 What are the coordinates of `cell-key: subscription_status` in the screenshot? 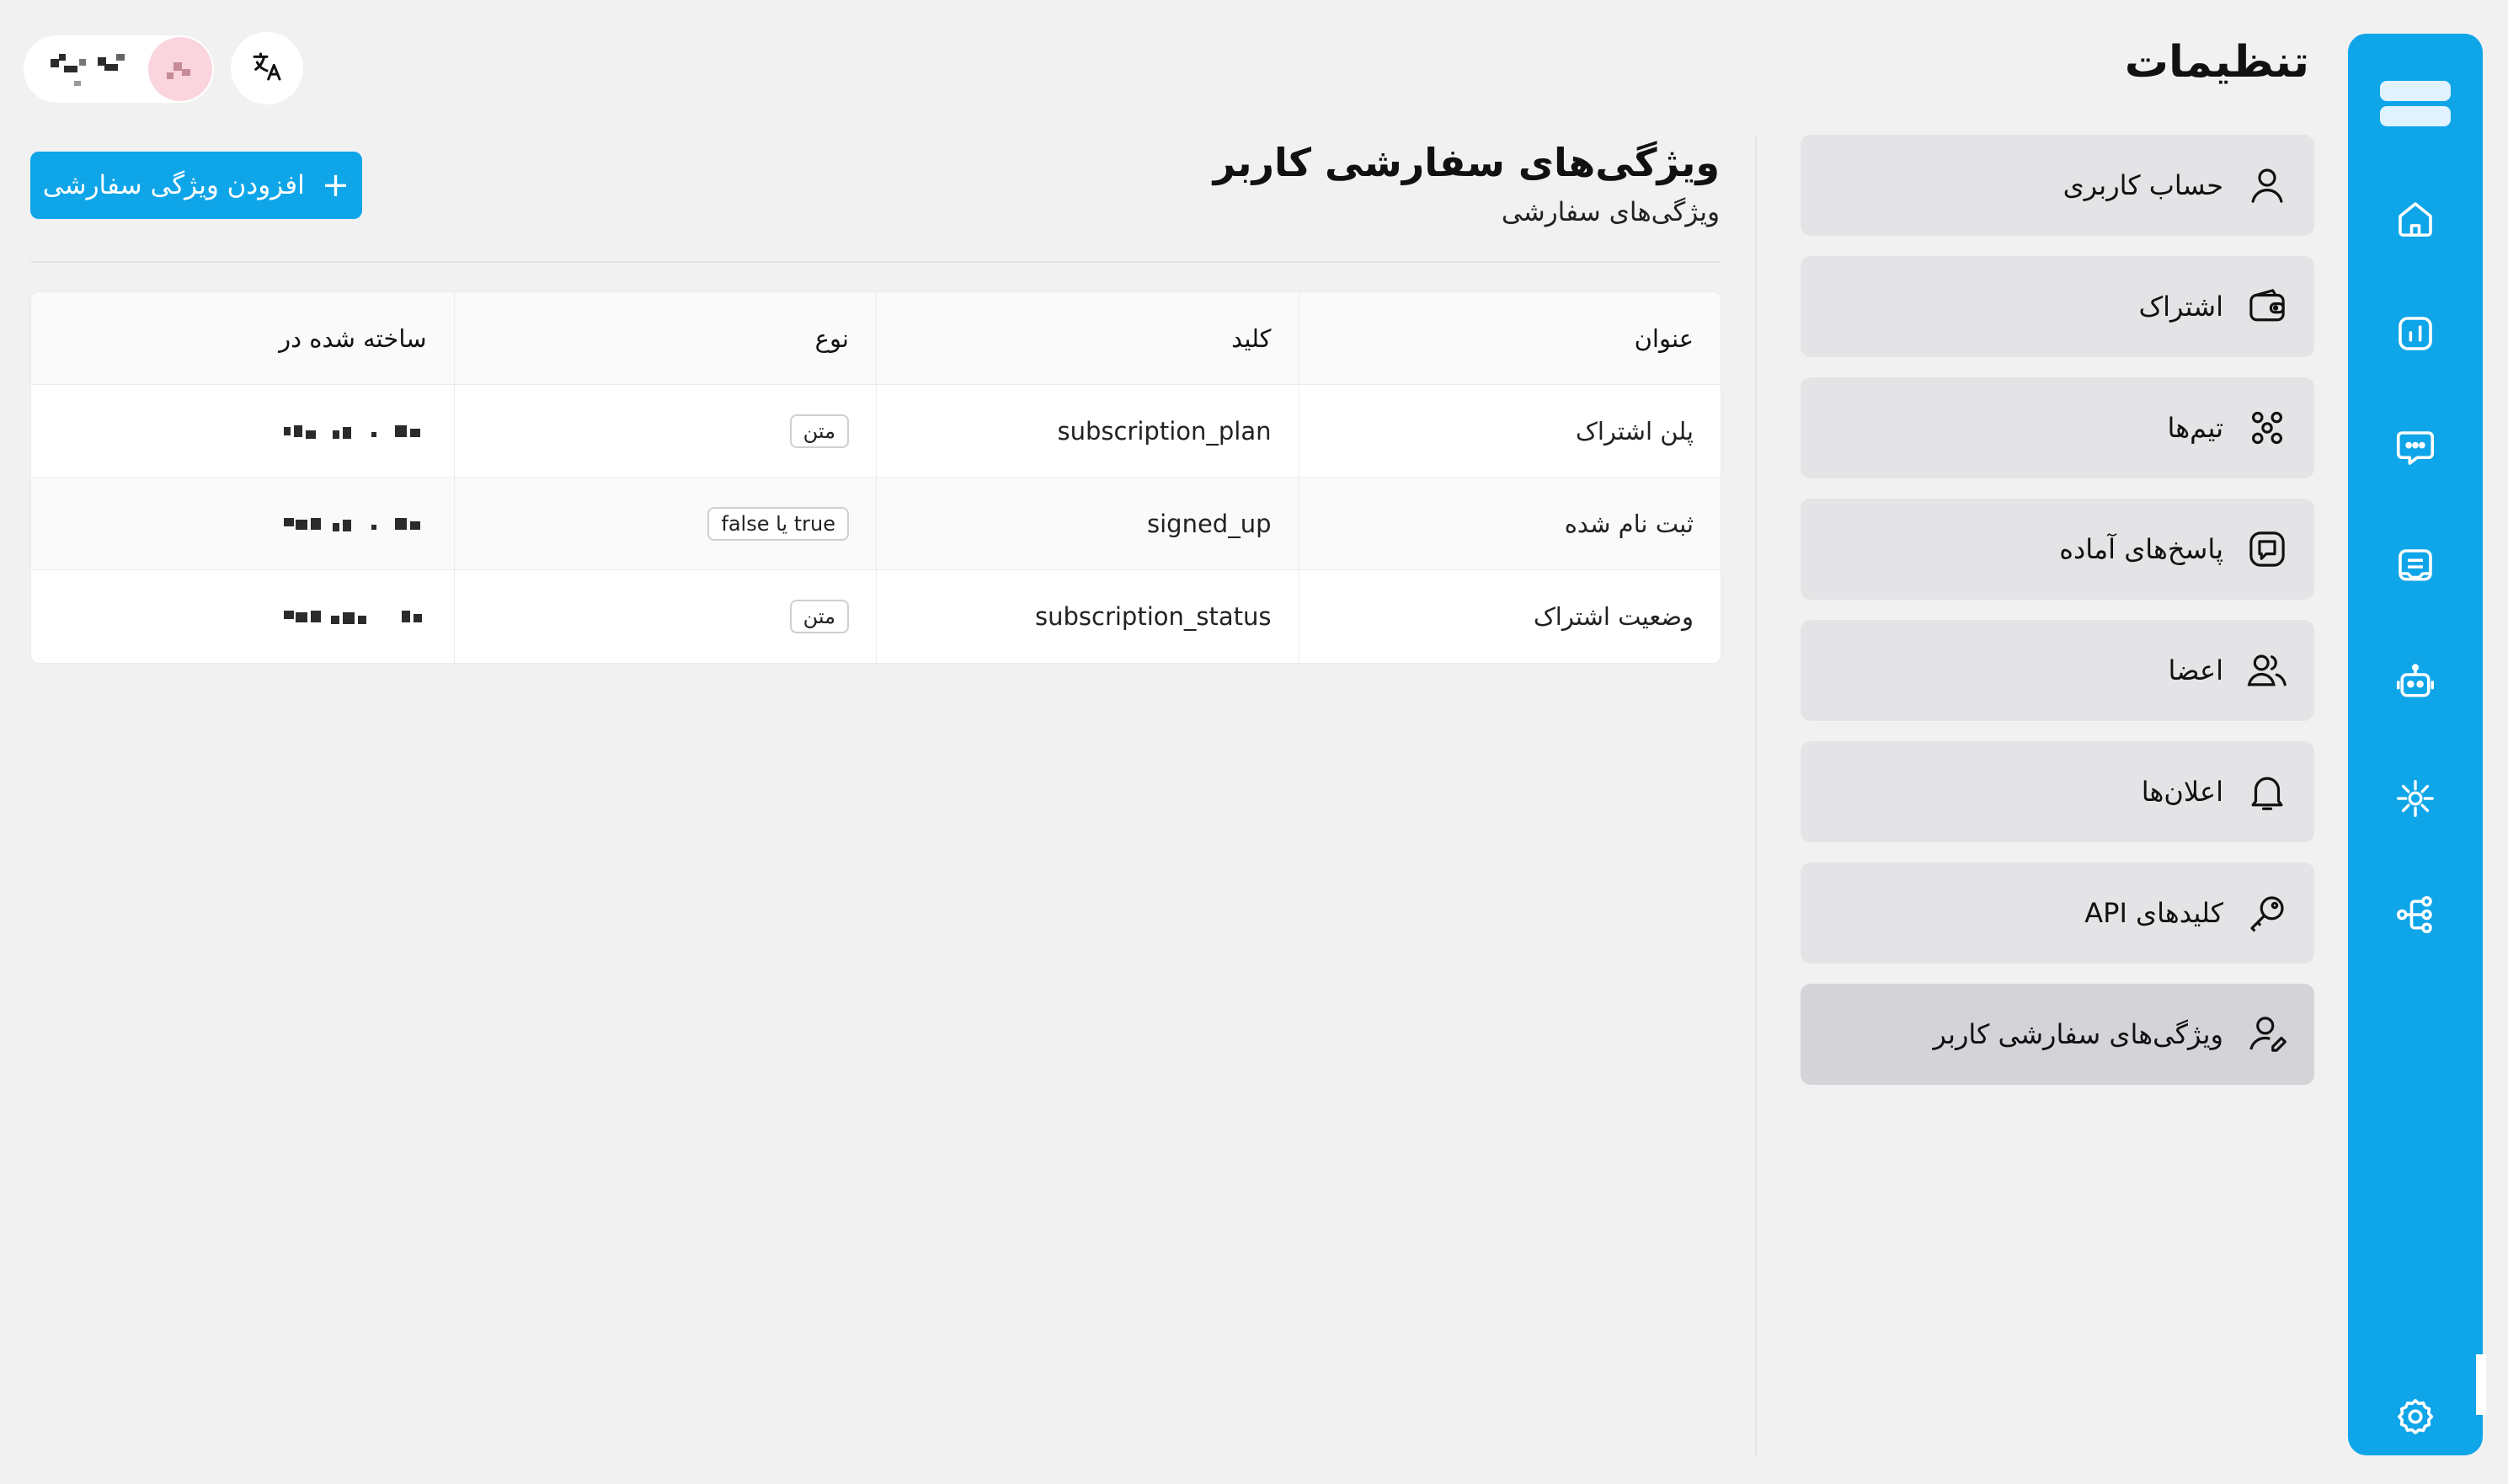 It's located at (1087, 617).